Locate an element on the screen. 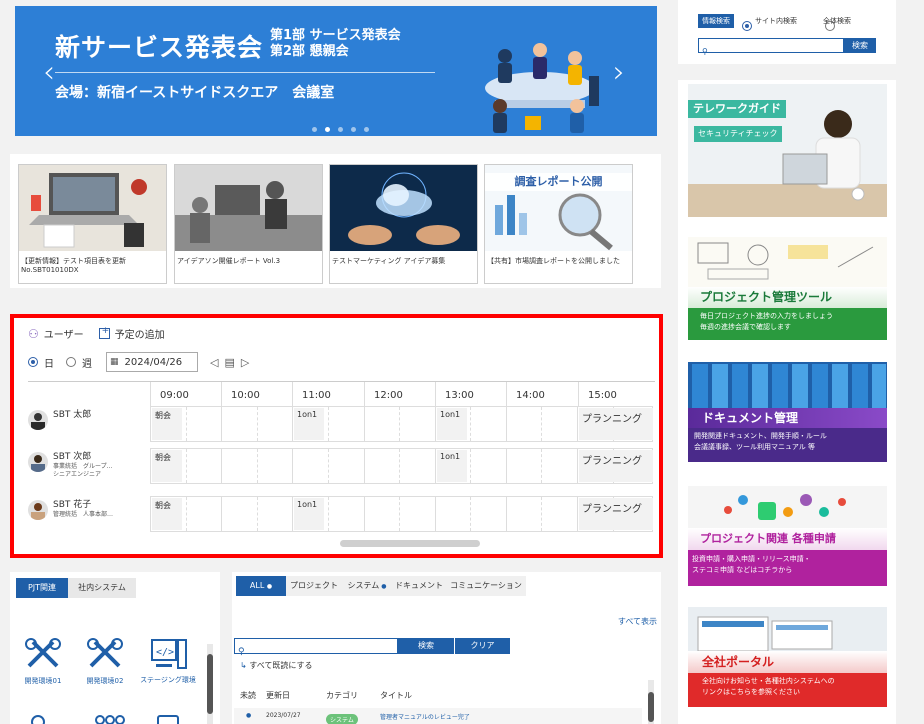 The height and width of the screenshot is (724, 924). banner-subtitle: 第1部 サービス発表会 第2部 懇親会 is located at coordinates (335, 44).